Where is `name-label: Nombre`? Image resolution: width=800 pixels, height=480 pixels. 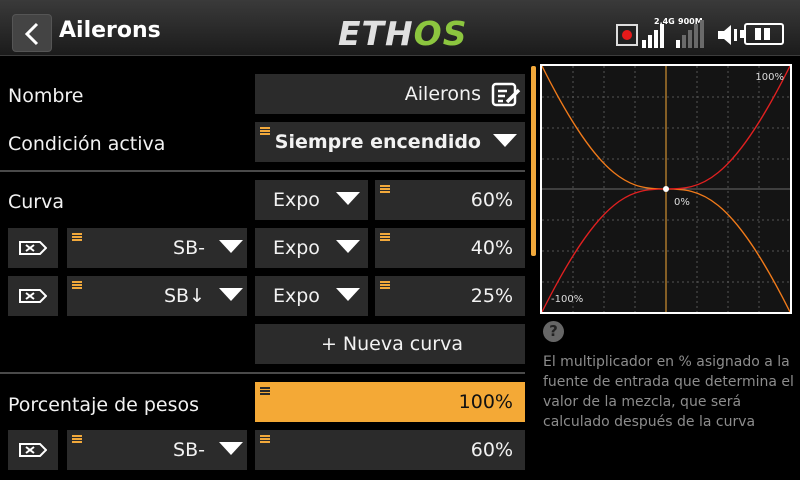
name-label: Nombre is located at coordinates (46, 96).